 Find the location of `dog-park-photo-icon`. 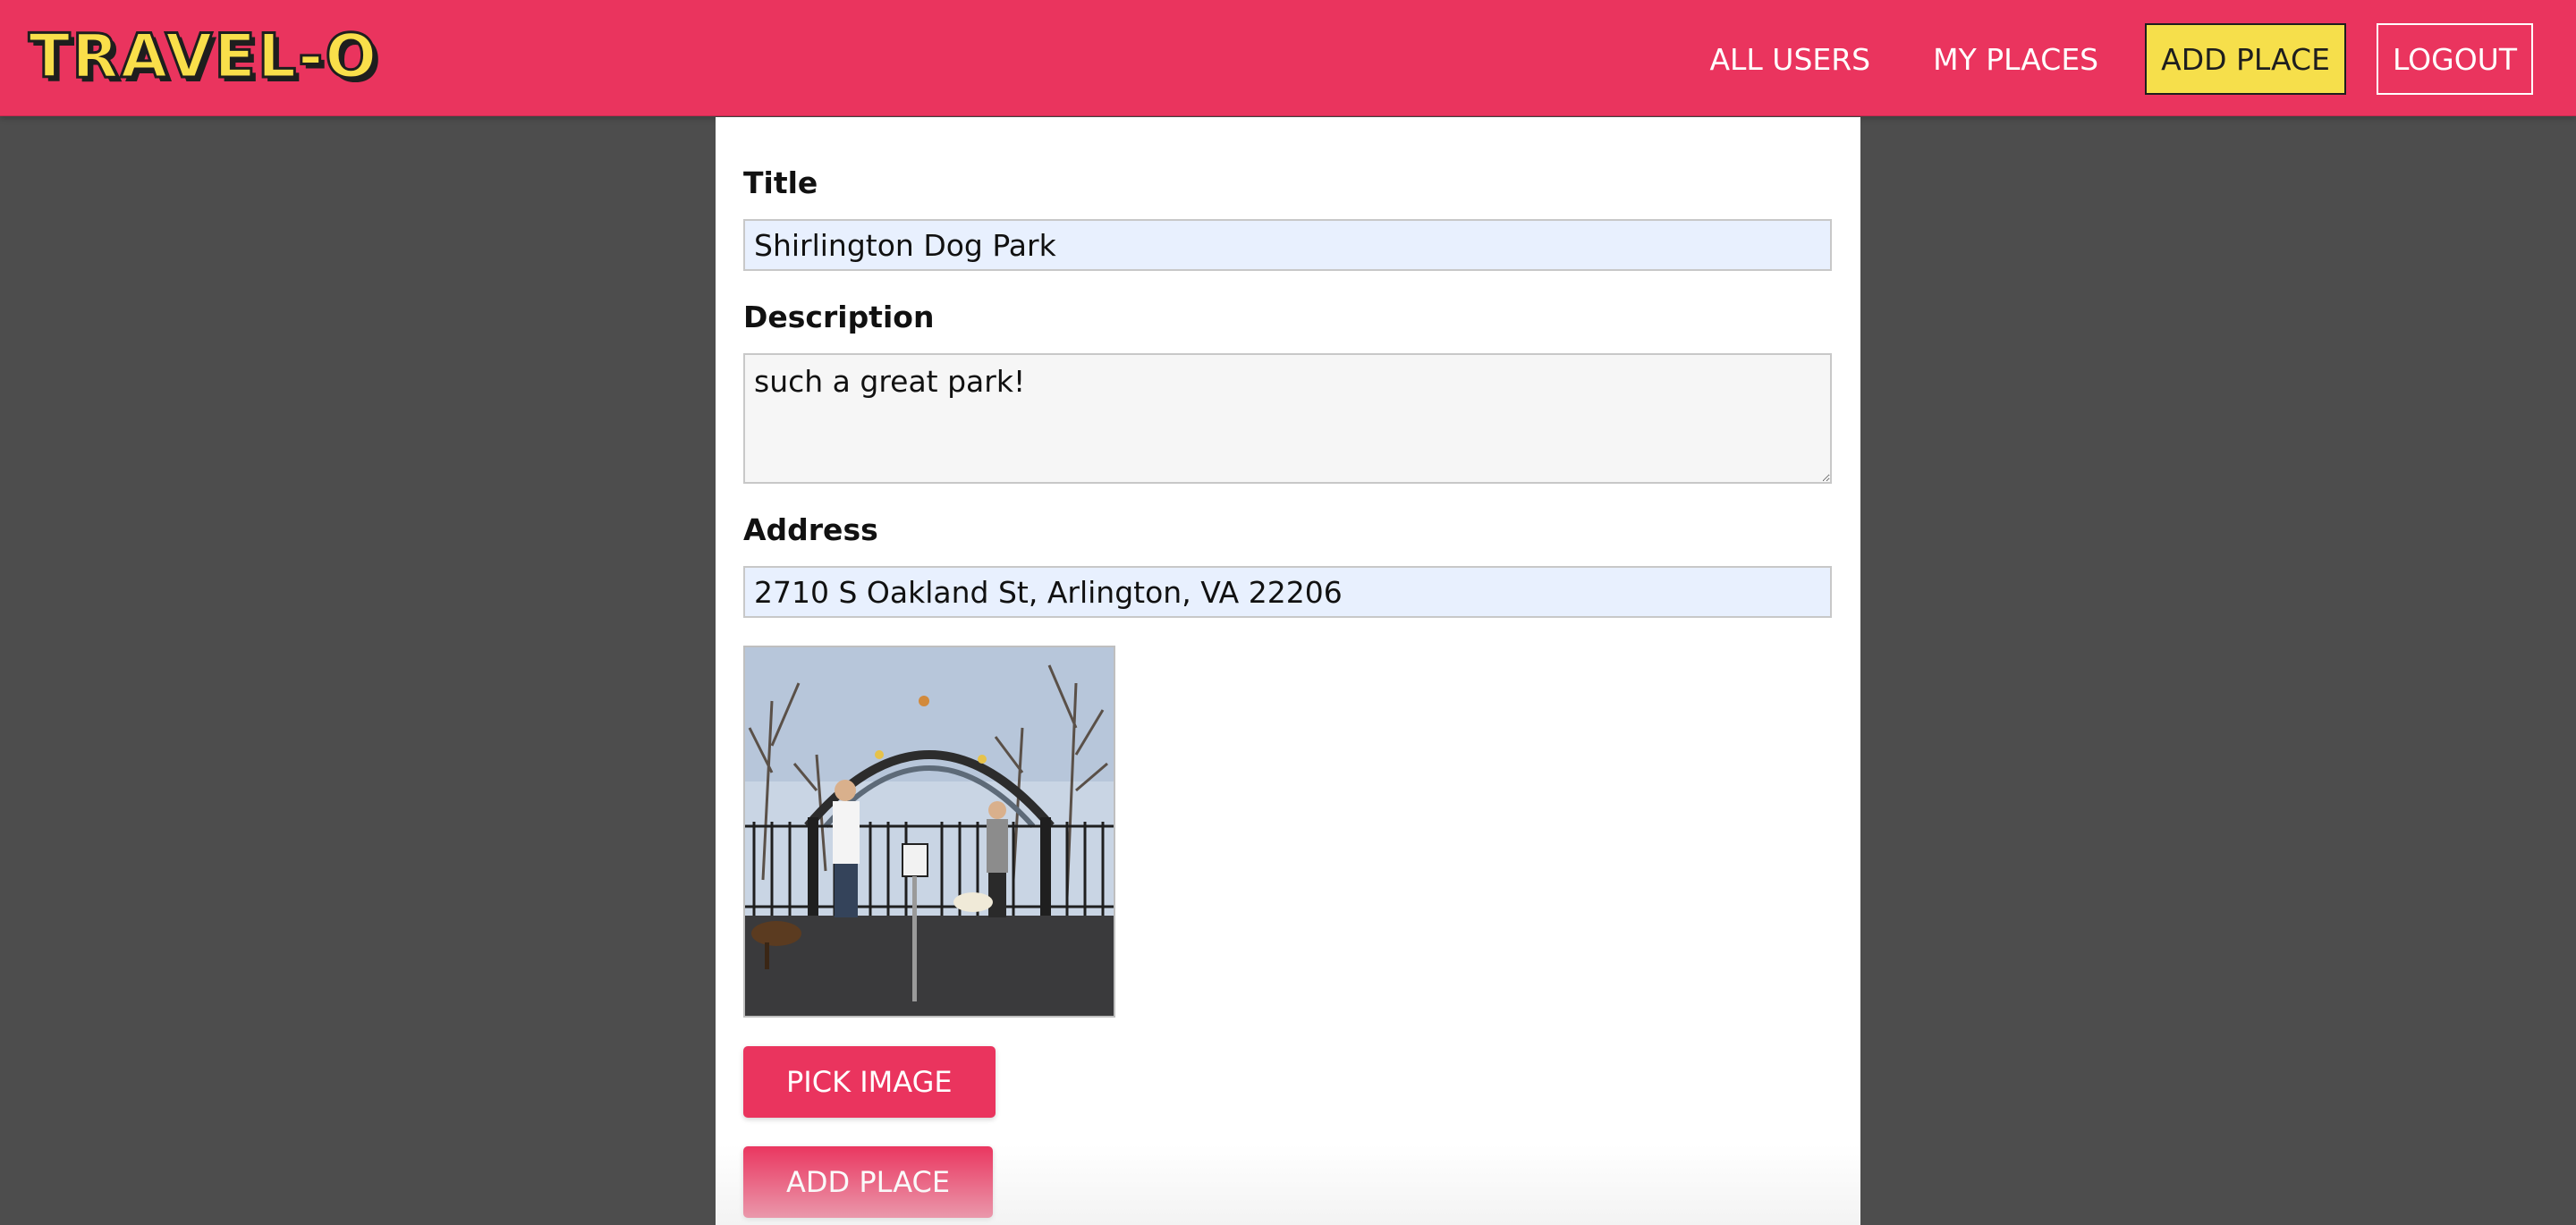

dog-park-photo-icon is located at coordinates (929, 831).